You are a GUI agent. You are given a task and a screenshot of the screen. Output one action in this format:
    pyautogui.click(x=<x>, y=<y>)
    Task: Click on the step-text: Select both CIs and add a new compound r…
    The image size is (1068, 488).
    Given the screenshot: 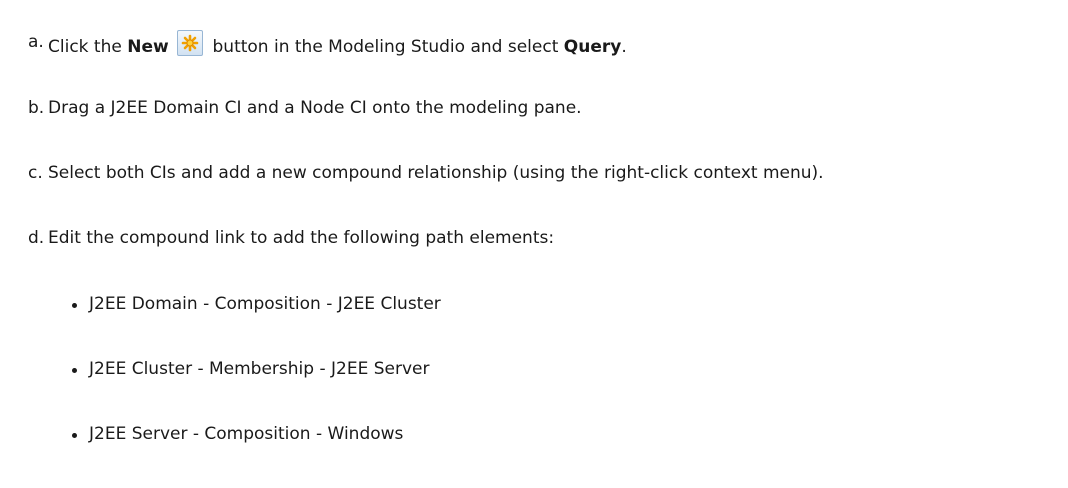 What is the action you would take?
    pyautogui.click(x=436, y=173)
    